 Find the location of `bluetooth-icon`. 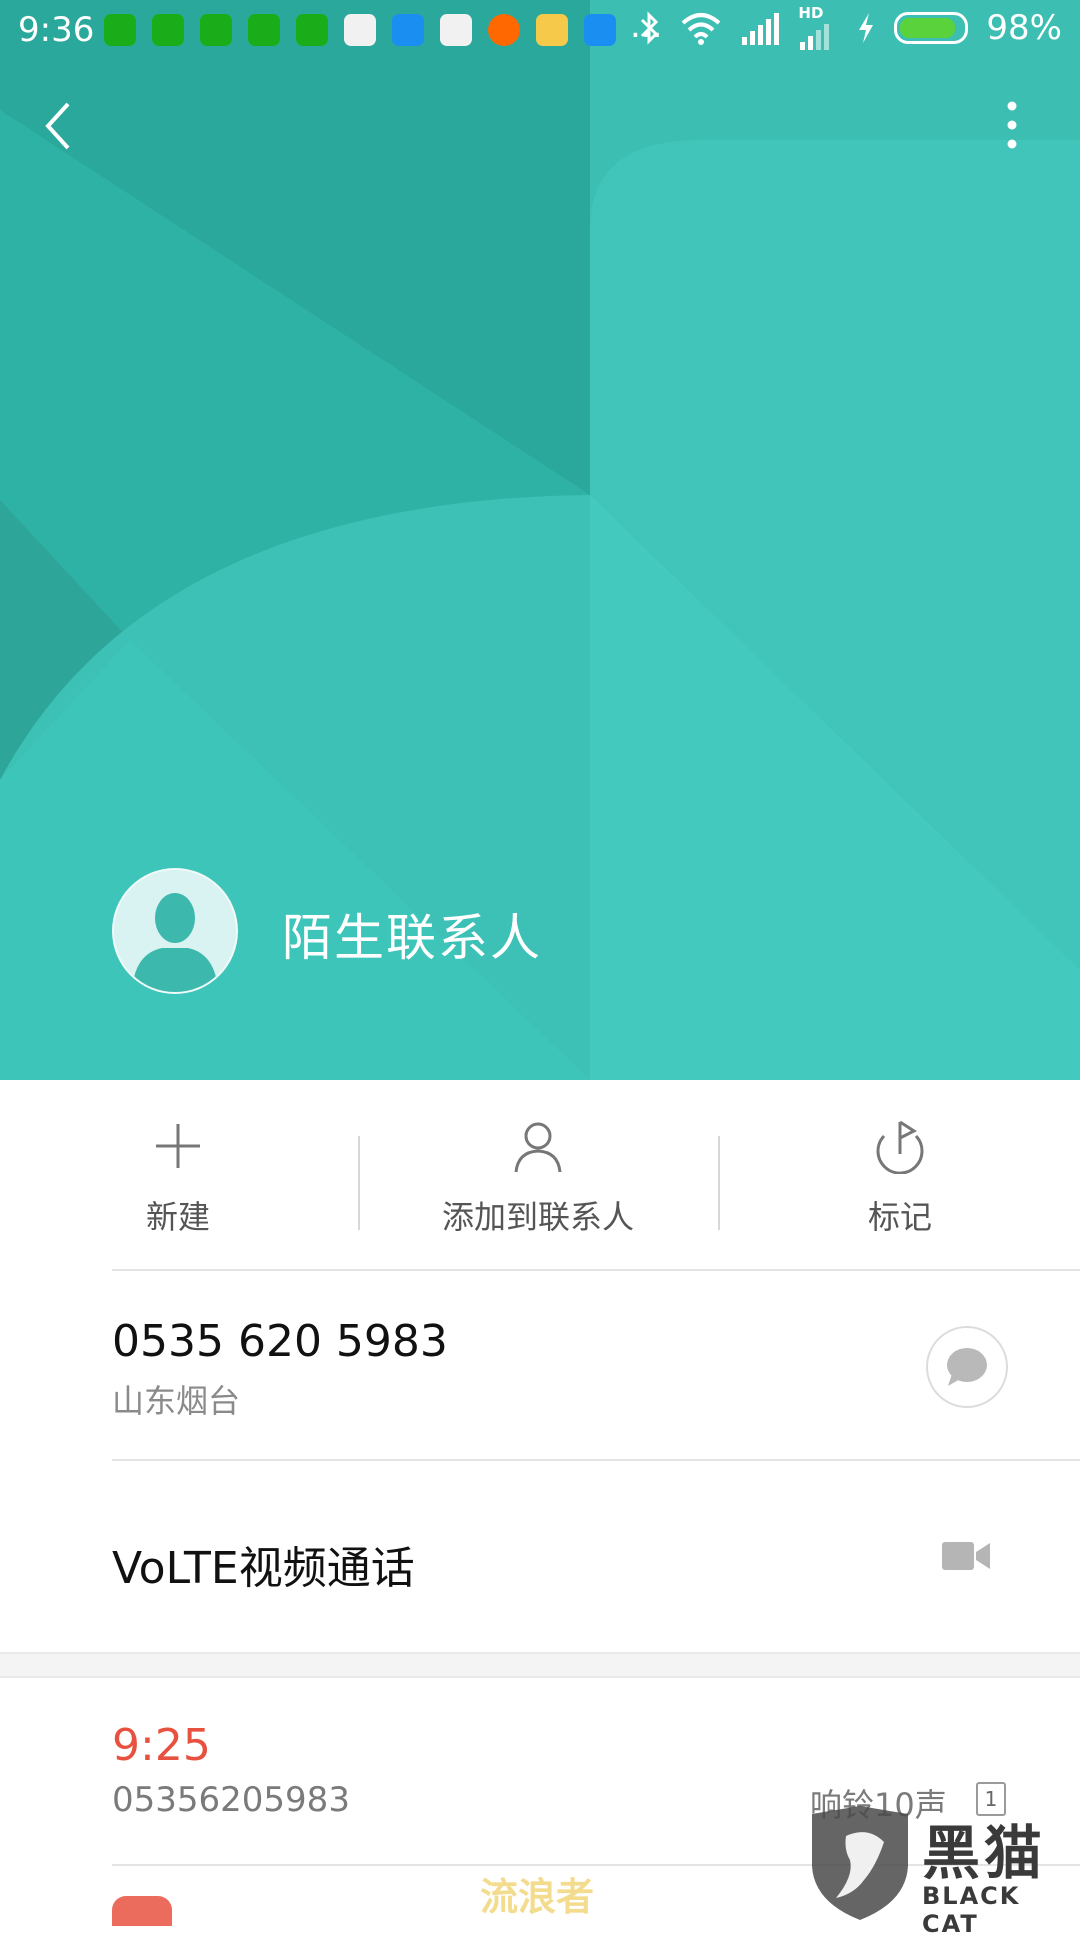

bluetooth-icon is located at coordinates (650, 28).